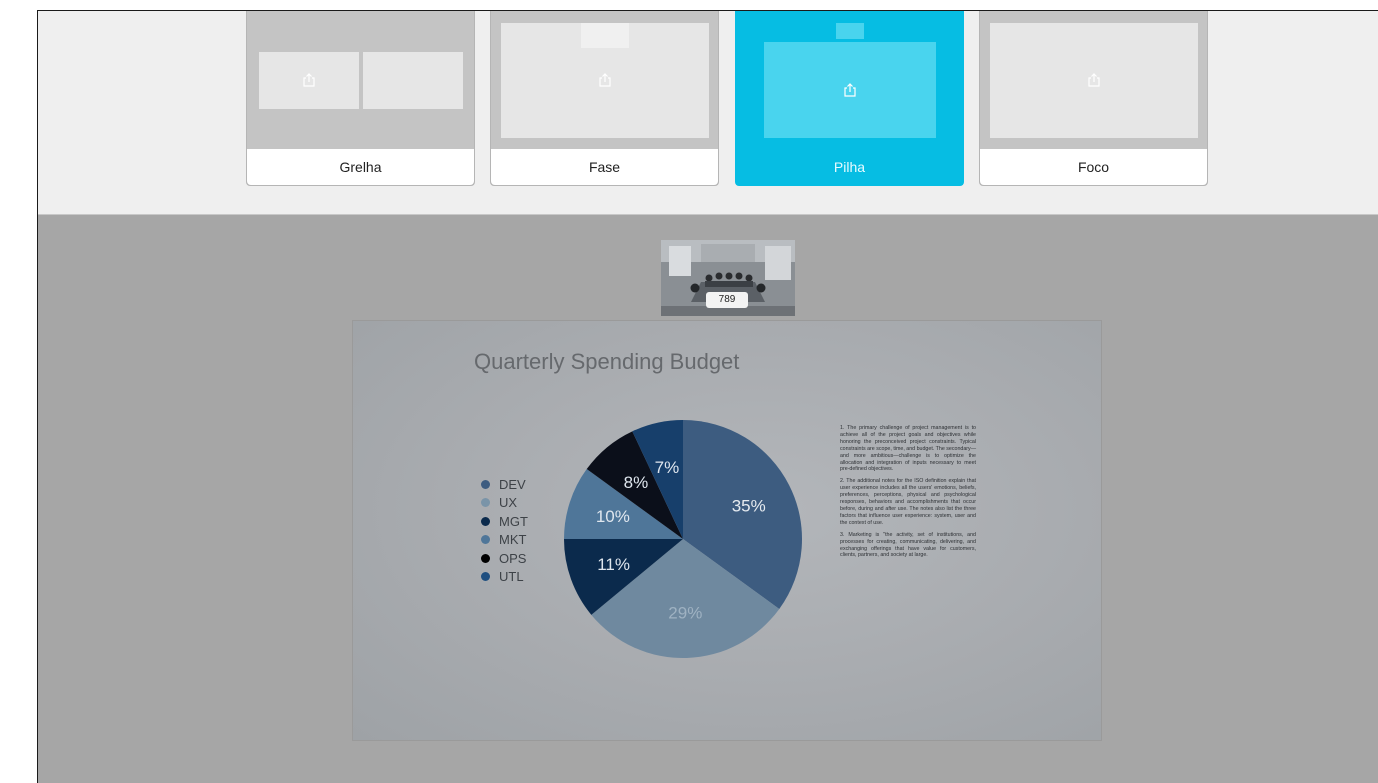 The width and height of the screenshot is (1378, 783). Describe the element at coordinates (504, 484) in the screenshot. I see `legend-item: DEV` at that location.